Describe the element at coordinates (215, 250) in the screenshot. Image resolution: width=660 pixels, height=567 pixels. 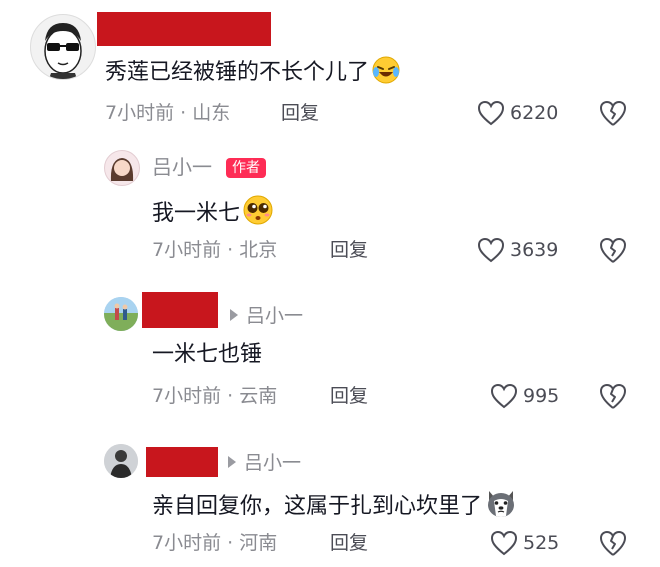
I see `comment-meta: 7小时前 · 北京` at that location.